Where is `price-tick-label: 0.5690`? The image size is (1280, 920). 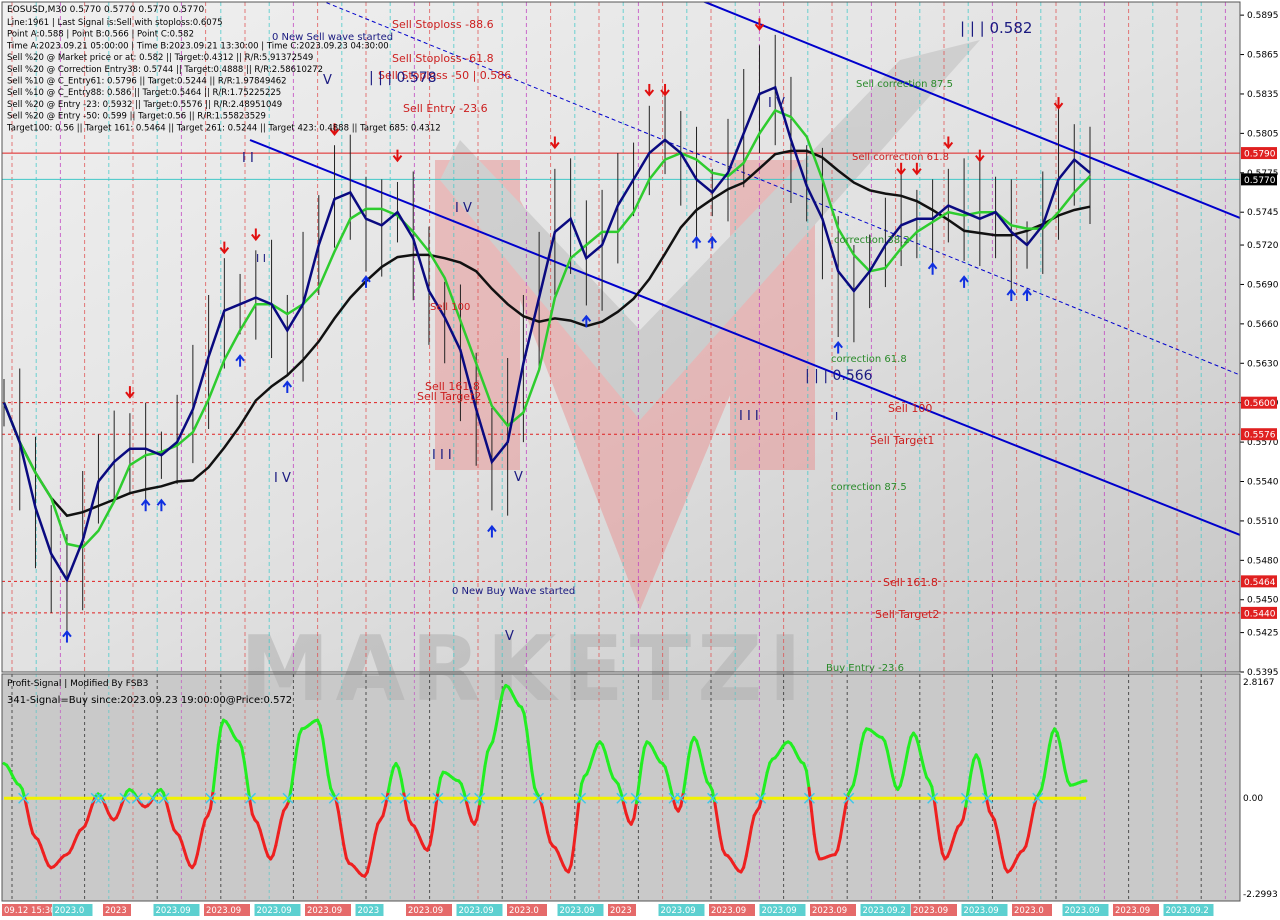 price-tick-label: 0.5690 is located at coordinates (1263, 285).